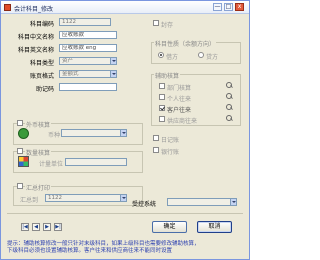  I want to click on journal-checkbox, so click(156, 138).